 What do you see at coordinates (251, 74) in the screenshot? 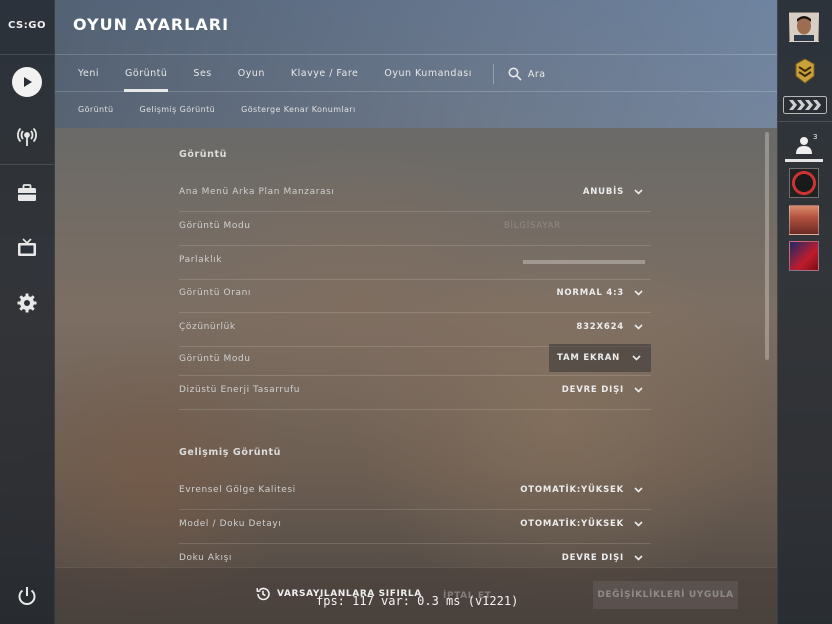
I see `tab-game: Oyun` at bounding box center [251, 74].